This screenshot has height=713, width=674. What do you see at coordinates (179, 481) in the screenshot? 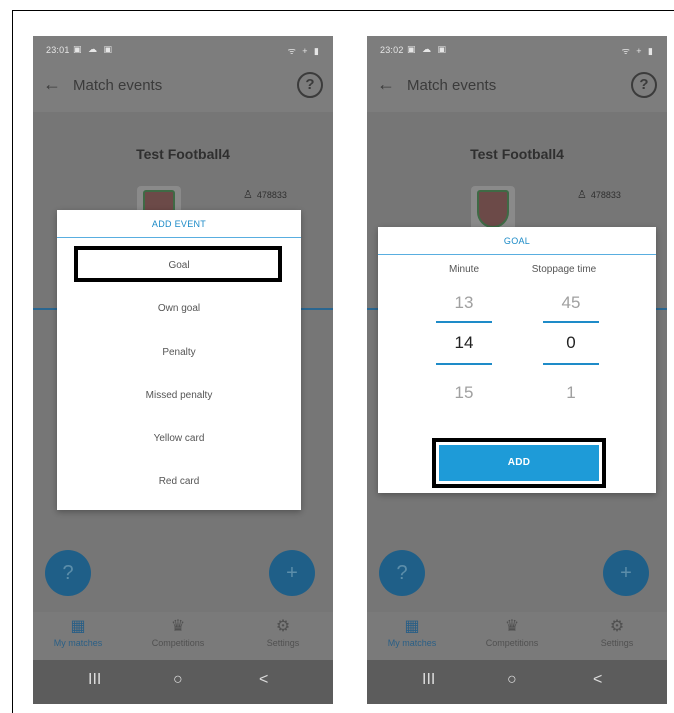
I see `event-option-red-card: Red card` at bounding box center [179, 481].